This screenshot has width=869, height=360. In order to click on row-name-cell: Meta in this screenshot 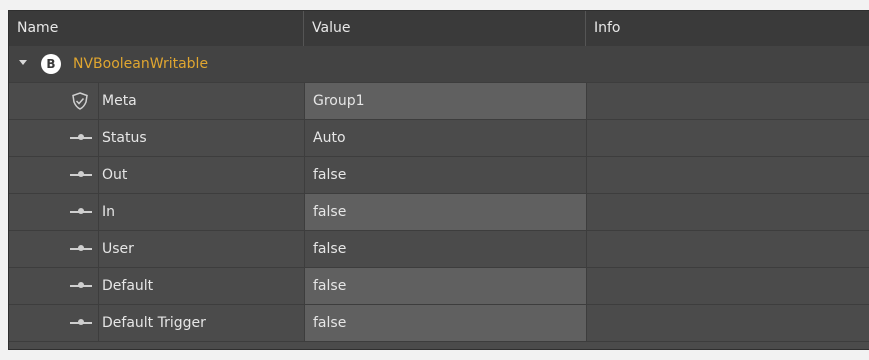, I will do `click(156, 101)`.